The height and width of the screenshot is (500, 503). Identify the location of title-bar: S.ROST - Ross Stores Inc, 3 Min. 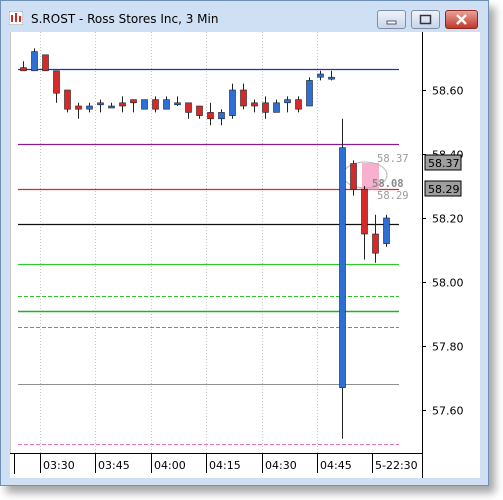
(244, 16).